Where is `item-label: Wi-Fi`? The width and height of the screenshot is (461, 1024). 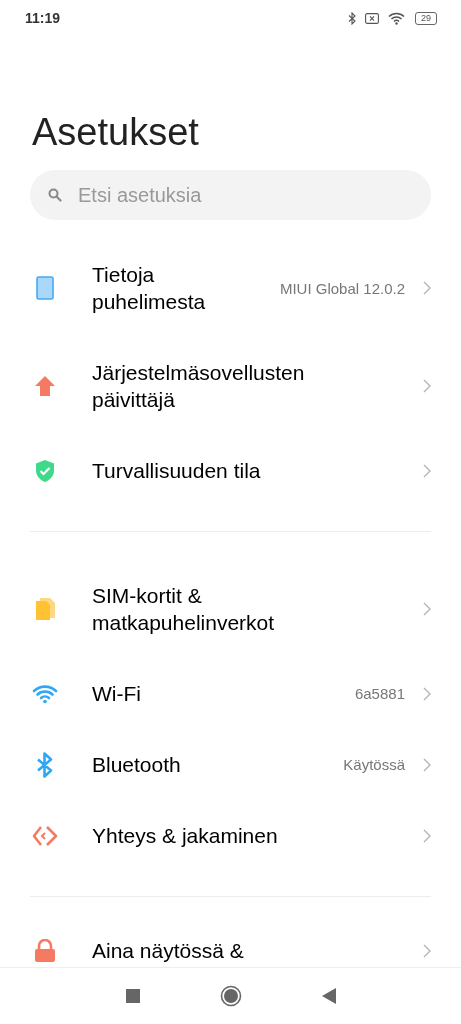 item-label: Wi-Fi is located at coordinates (117, 694).